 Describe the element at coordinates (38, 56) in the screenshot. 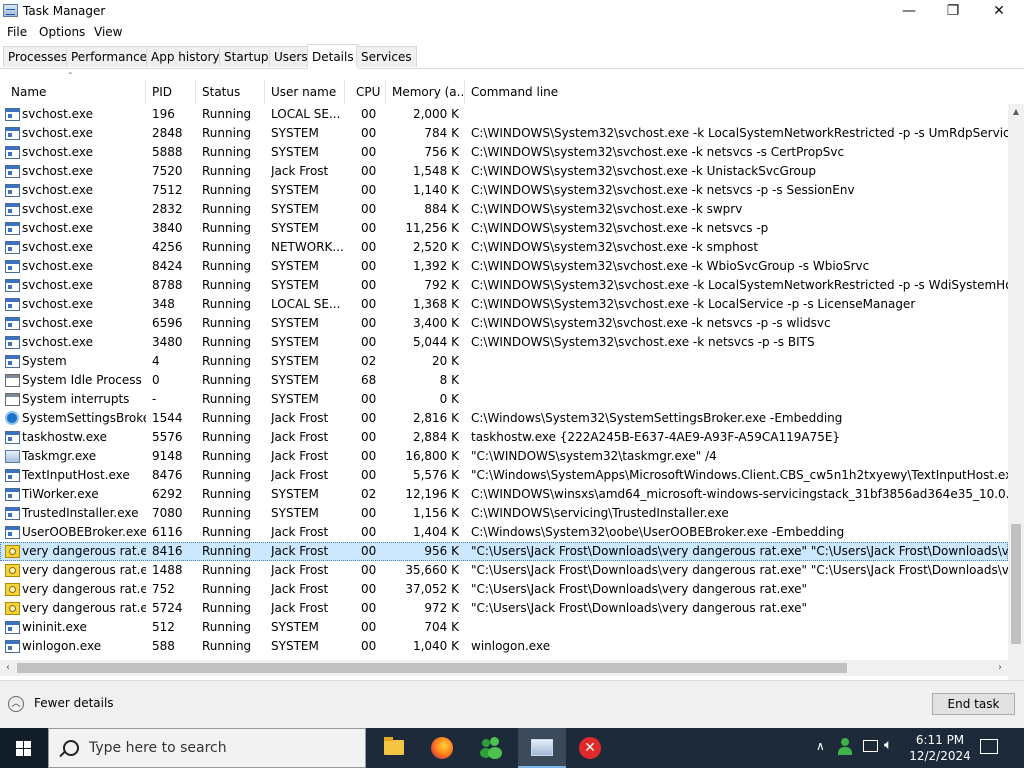

I see `tab-processes: Processes` at that location.